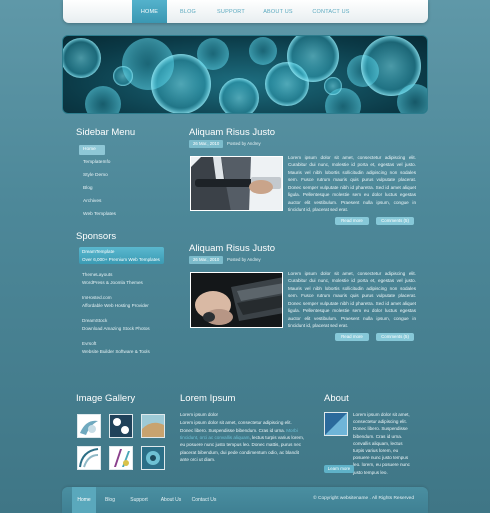 This screenshot has height=513, width=490. I want to click on sponsor-desc: Over 6,000+ Premium Web Templates, so click(121, 259).